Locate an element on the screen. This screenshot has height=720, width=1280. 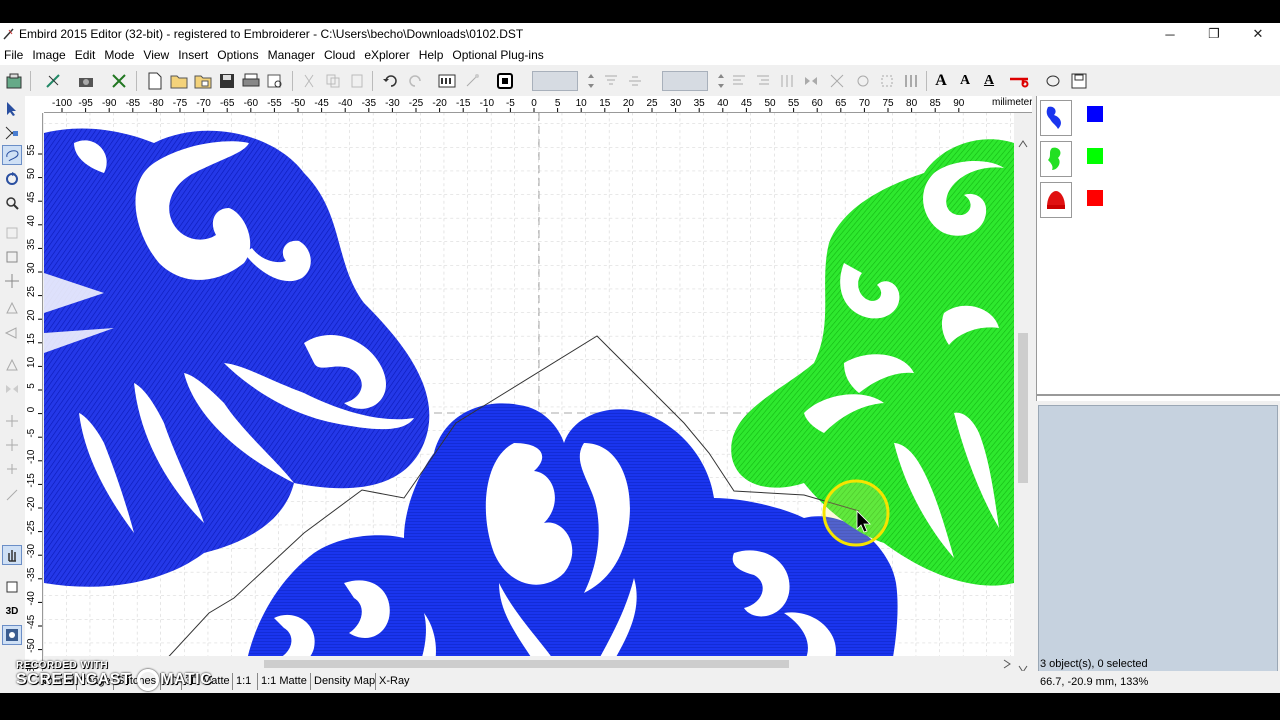
lasso-select-icon is located at coordinates (12, 155).